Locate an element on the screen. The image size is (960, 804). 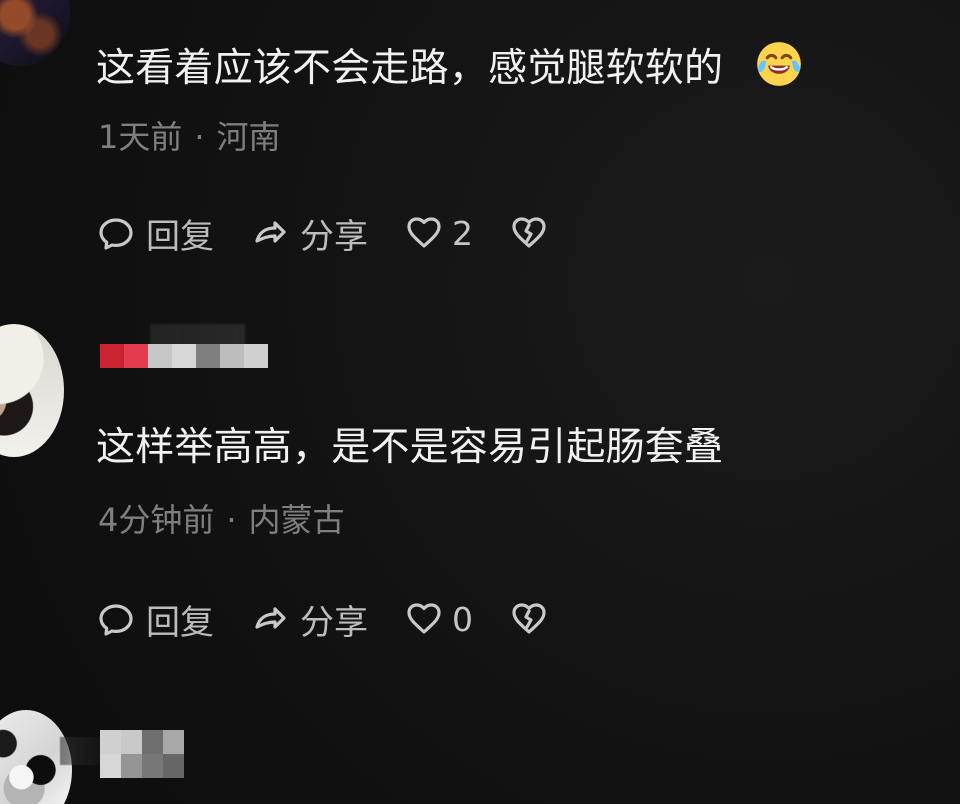
comment-location: 河南 is located at coordinates (248, 137).